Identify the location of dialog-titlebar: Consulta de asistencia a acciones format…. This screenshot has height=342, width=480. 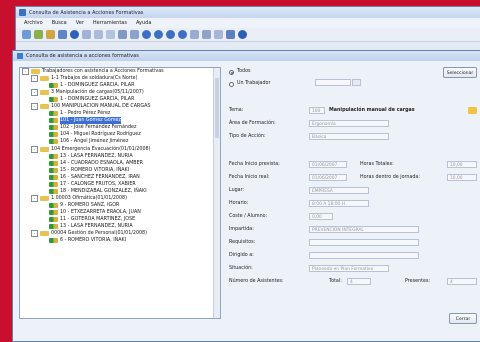
(246, 56).